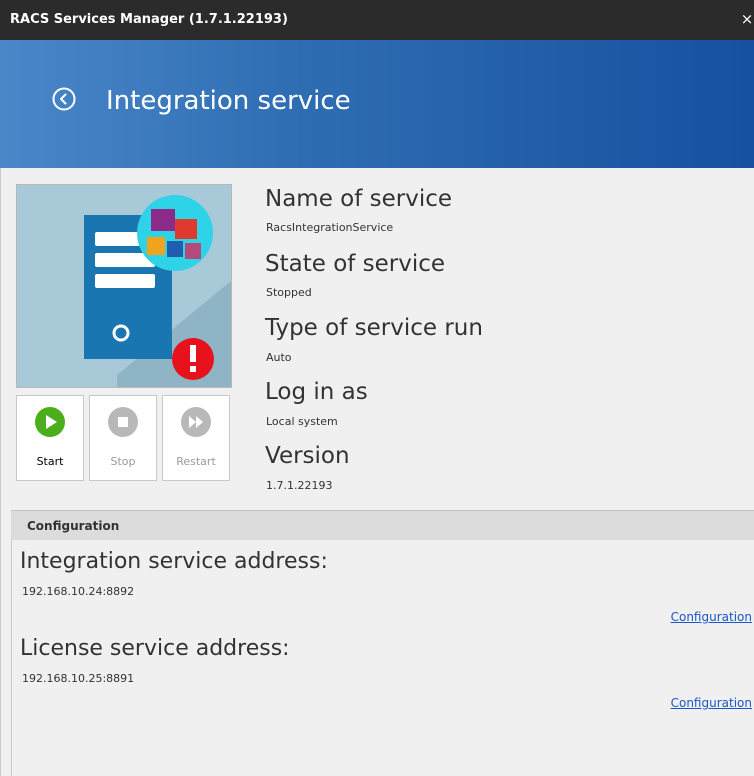  Describe the element at coordinates (64, 99) in the screenshot. I see `back-arrow-icon` at that location.